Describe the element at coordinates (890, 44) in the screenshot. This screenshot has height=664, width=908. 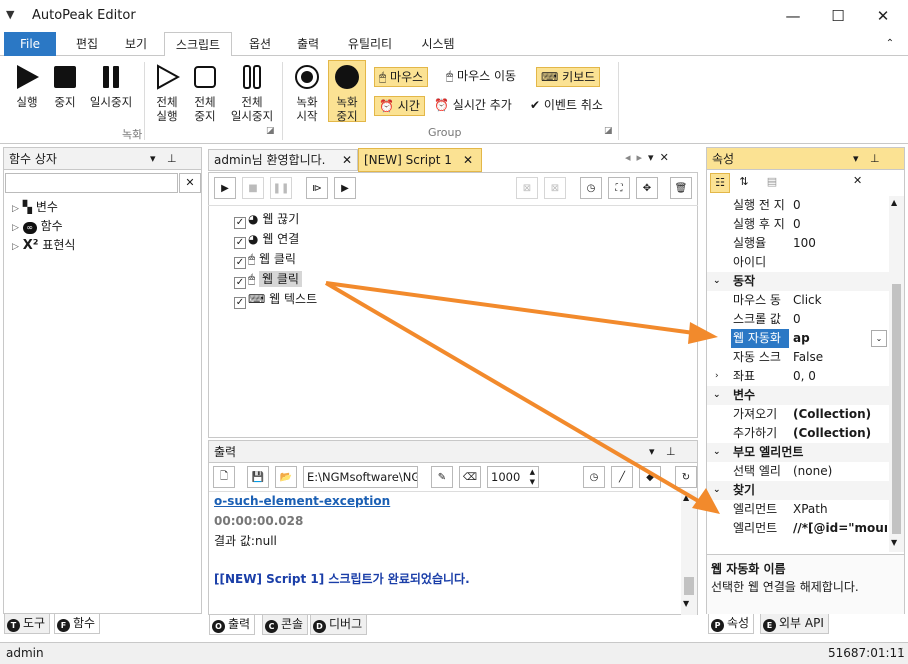
I see `collapse-ribbon-icon: ⌃` at that location.